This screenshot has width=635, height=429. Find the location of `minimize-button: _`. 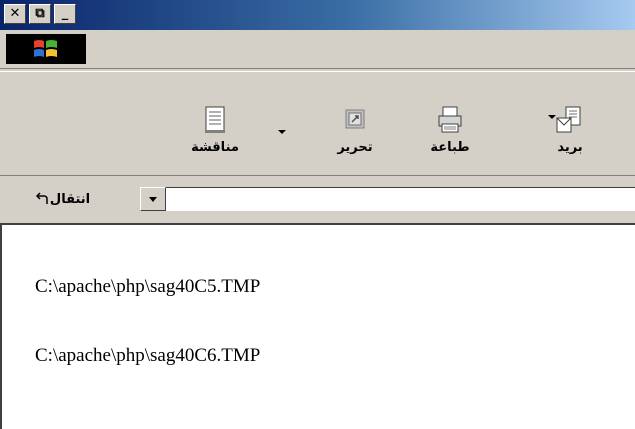

minimize-button: _ is located at coordinates (65, 14).